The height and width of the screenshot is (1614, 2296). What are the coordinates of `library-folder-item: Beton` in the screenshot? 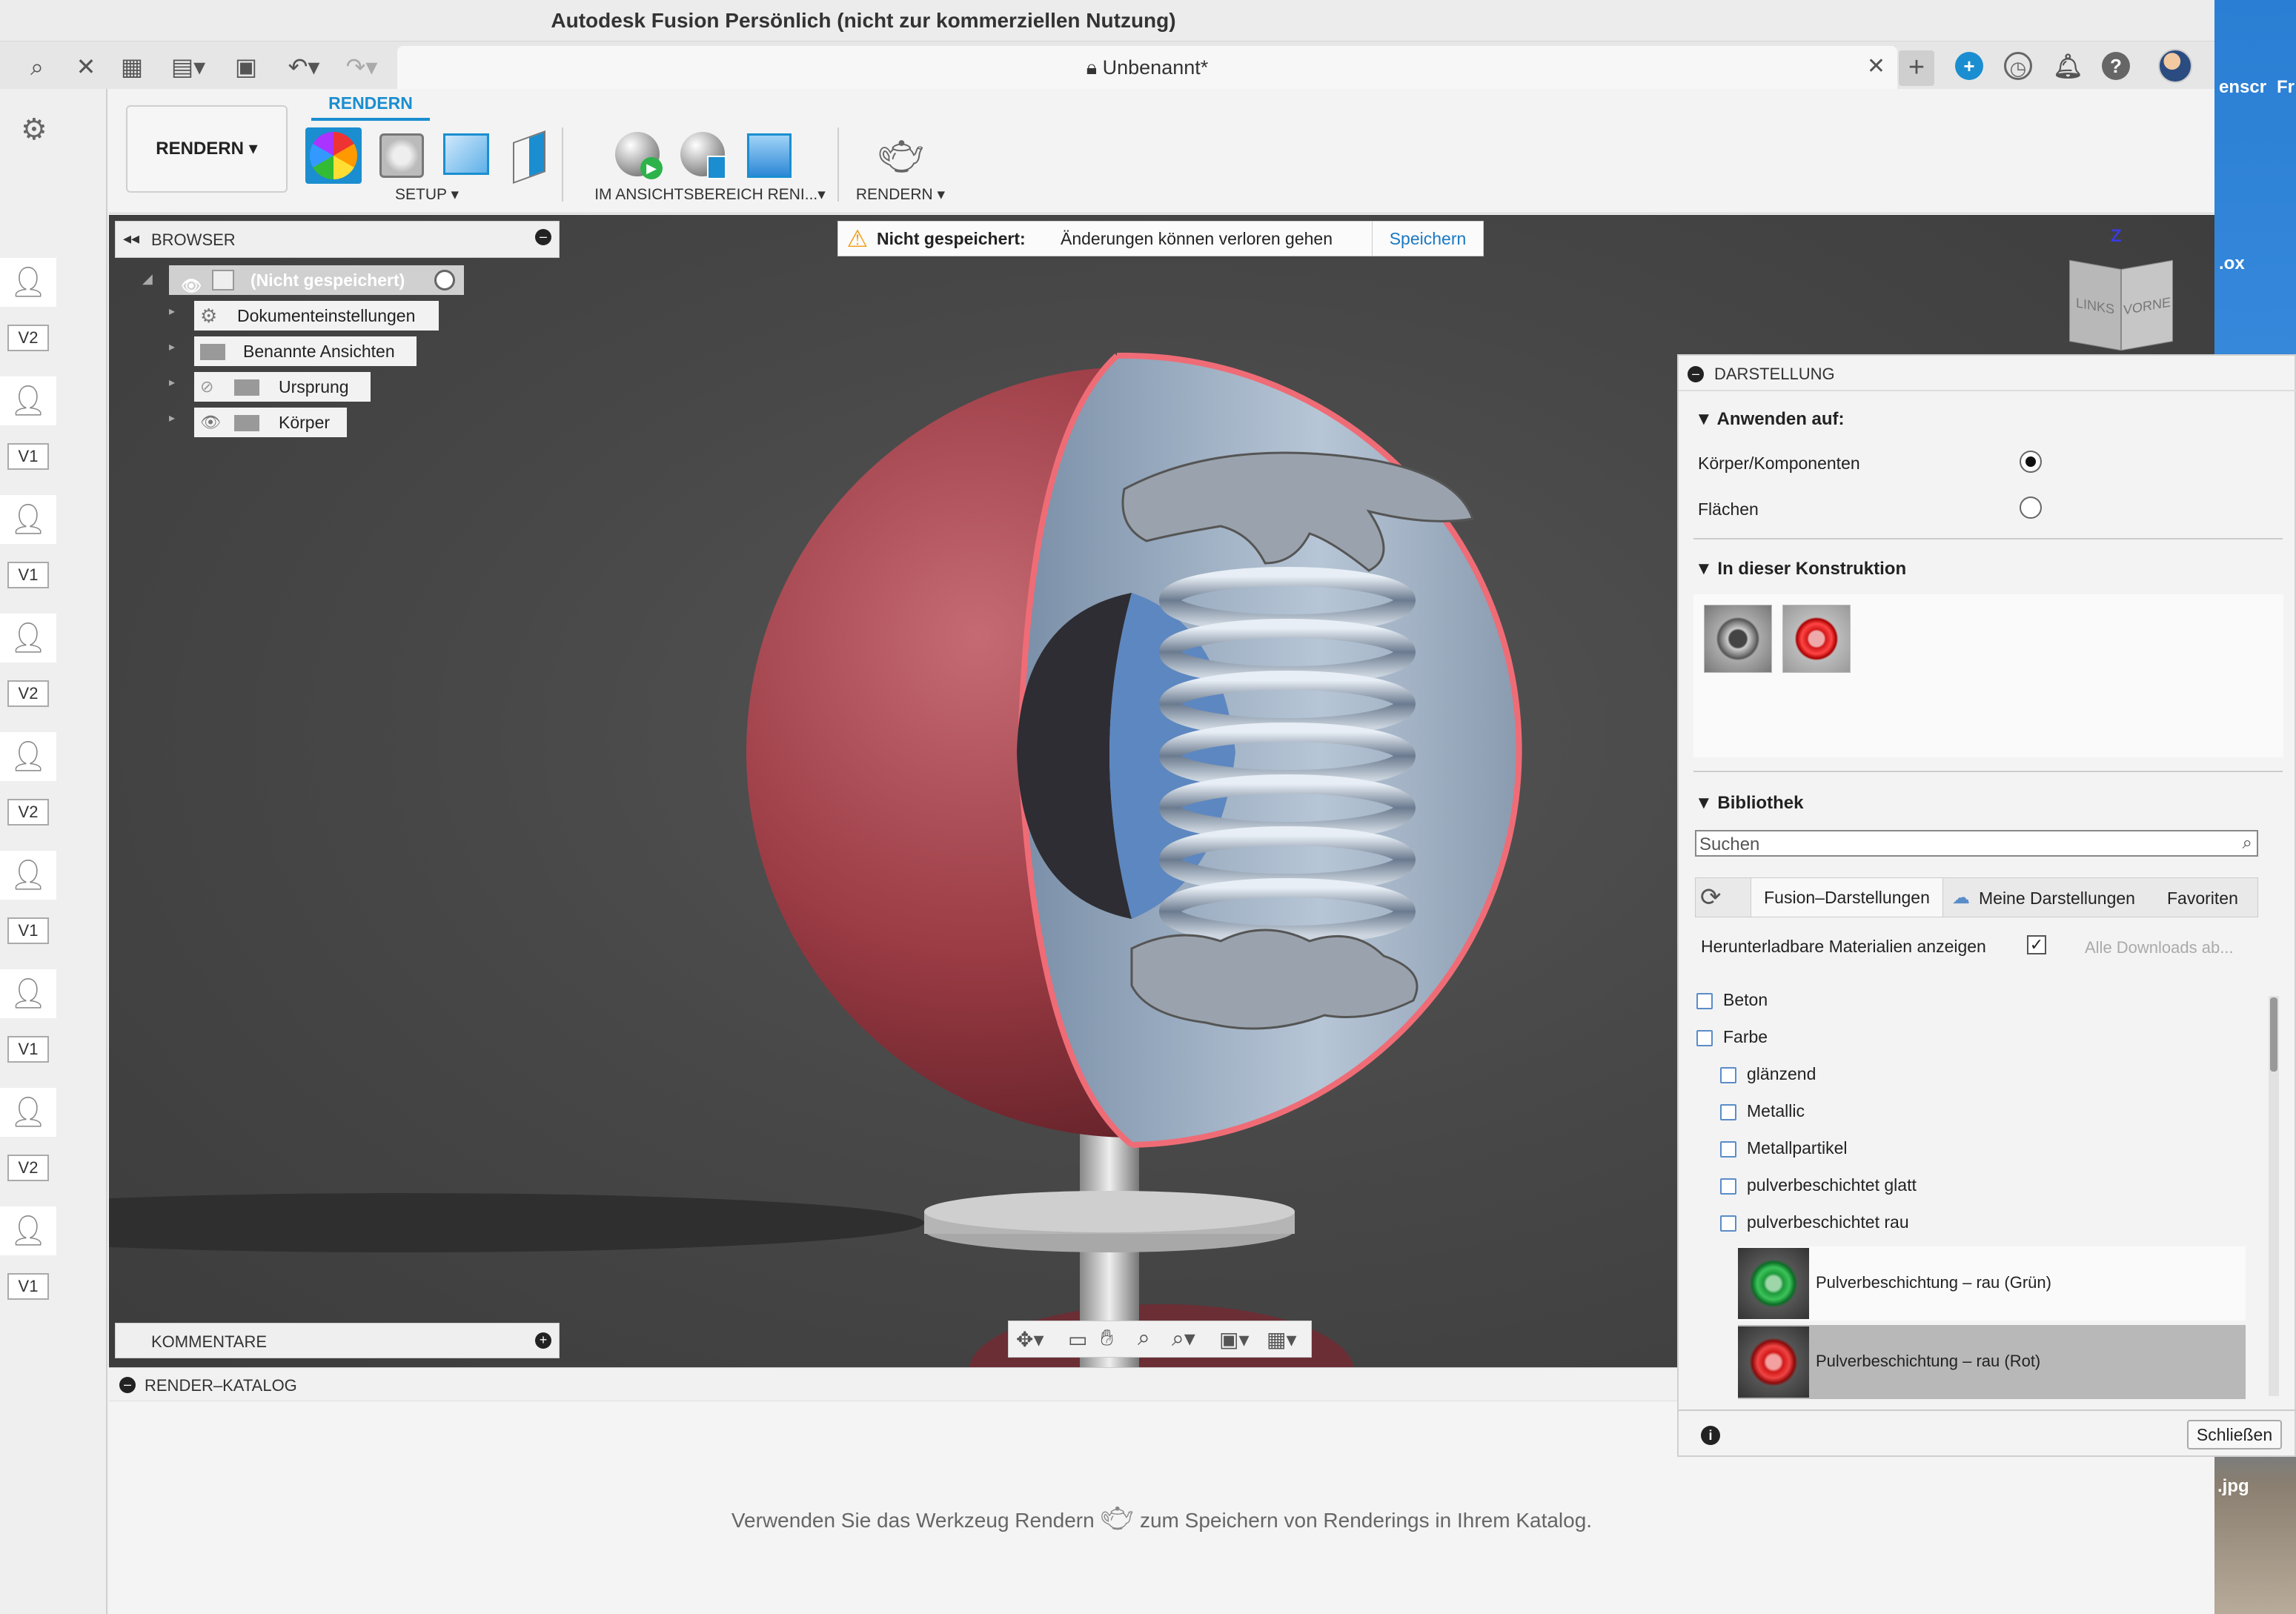 It's located at (1732, 1000).